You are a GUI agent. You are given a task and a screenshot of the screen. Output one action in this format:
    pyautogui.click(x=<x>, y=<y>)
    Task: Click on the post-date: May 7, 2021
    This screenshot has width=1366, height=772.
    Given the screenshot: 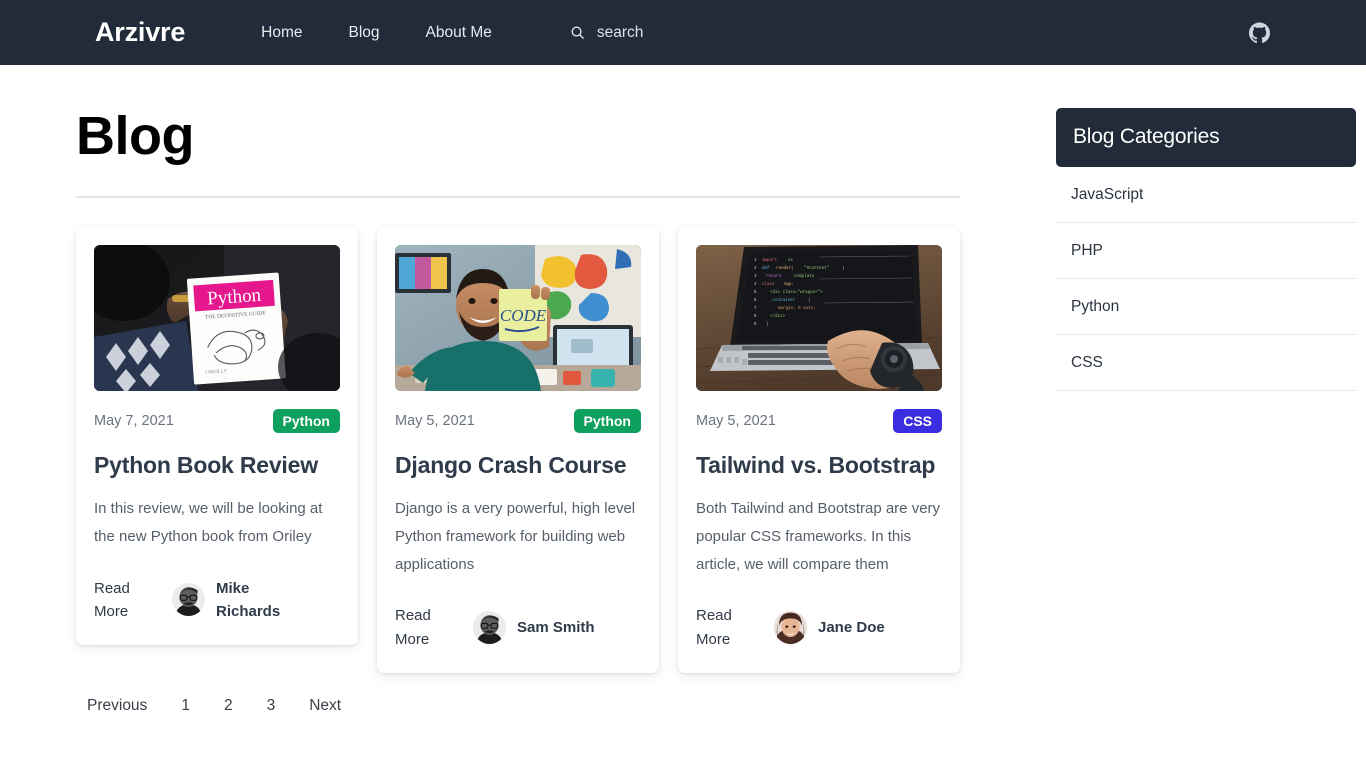 What is the action you would take?
    pyautogui.click(x=134, y=421)
    